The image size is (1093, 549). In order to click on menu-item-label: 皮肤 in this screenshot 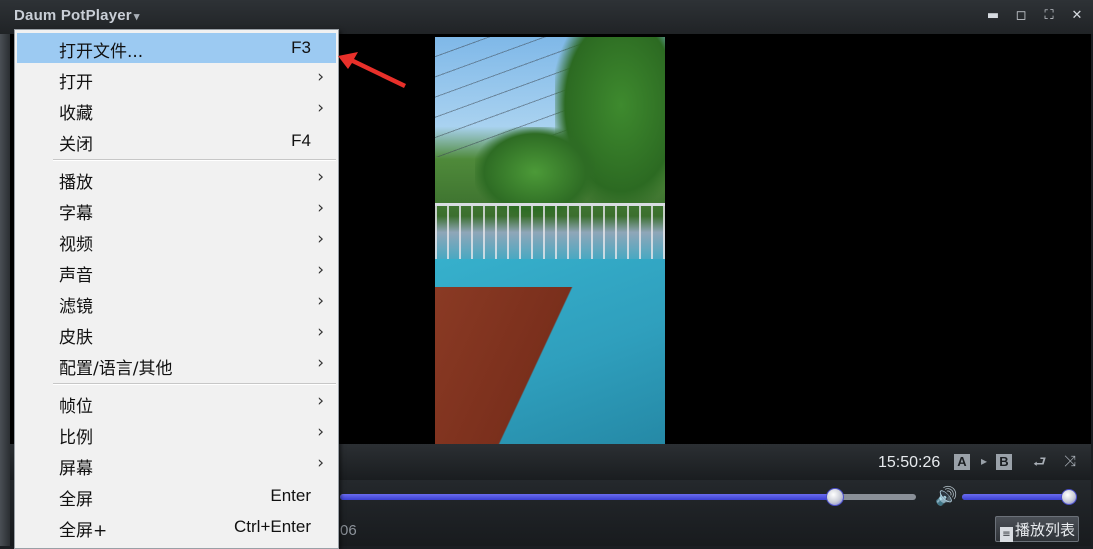, I will do `click(76, 338)`.